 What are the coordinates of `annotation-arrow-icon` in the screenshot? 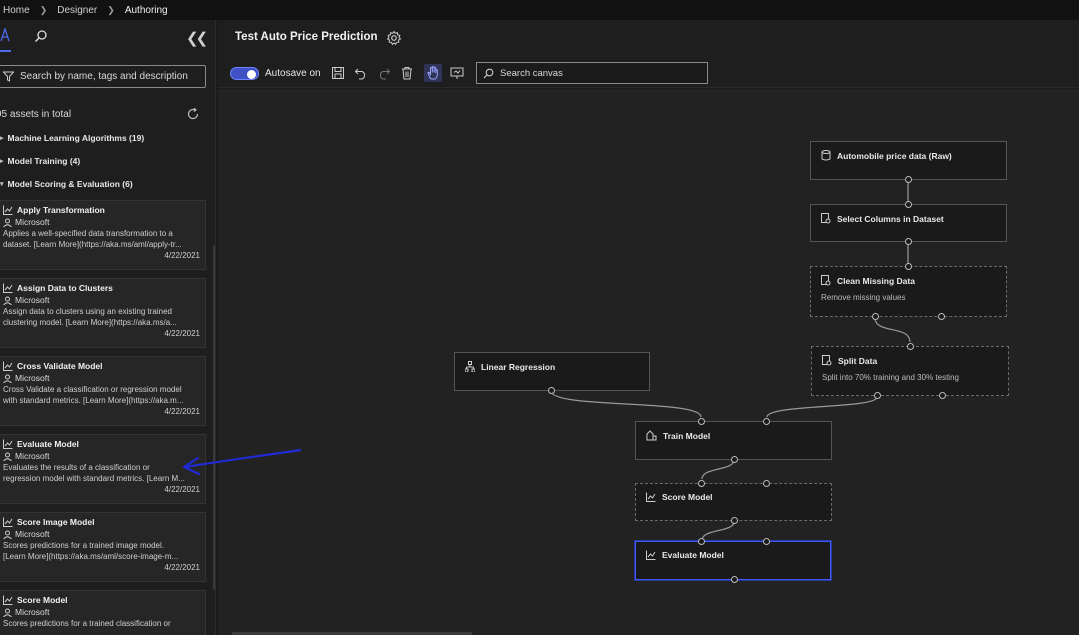 It's located at (242, 462).